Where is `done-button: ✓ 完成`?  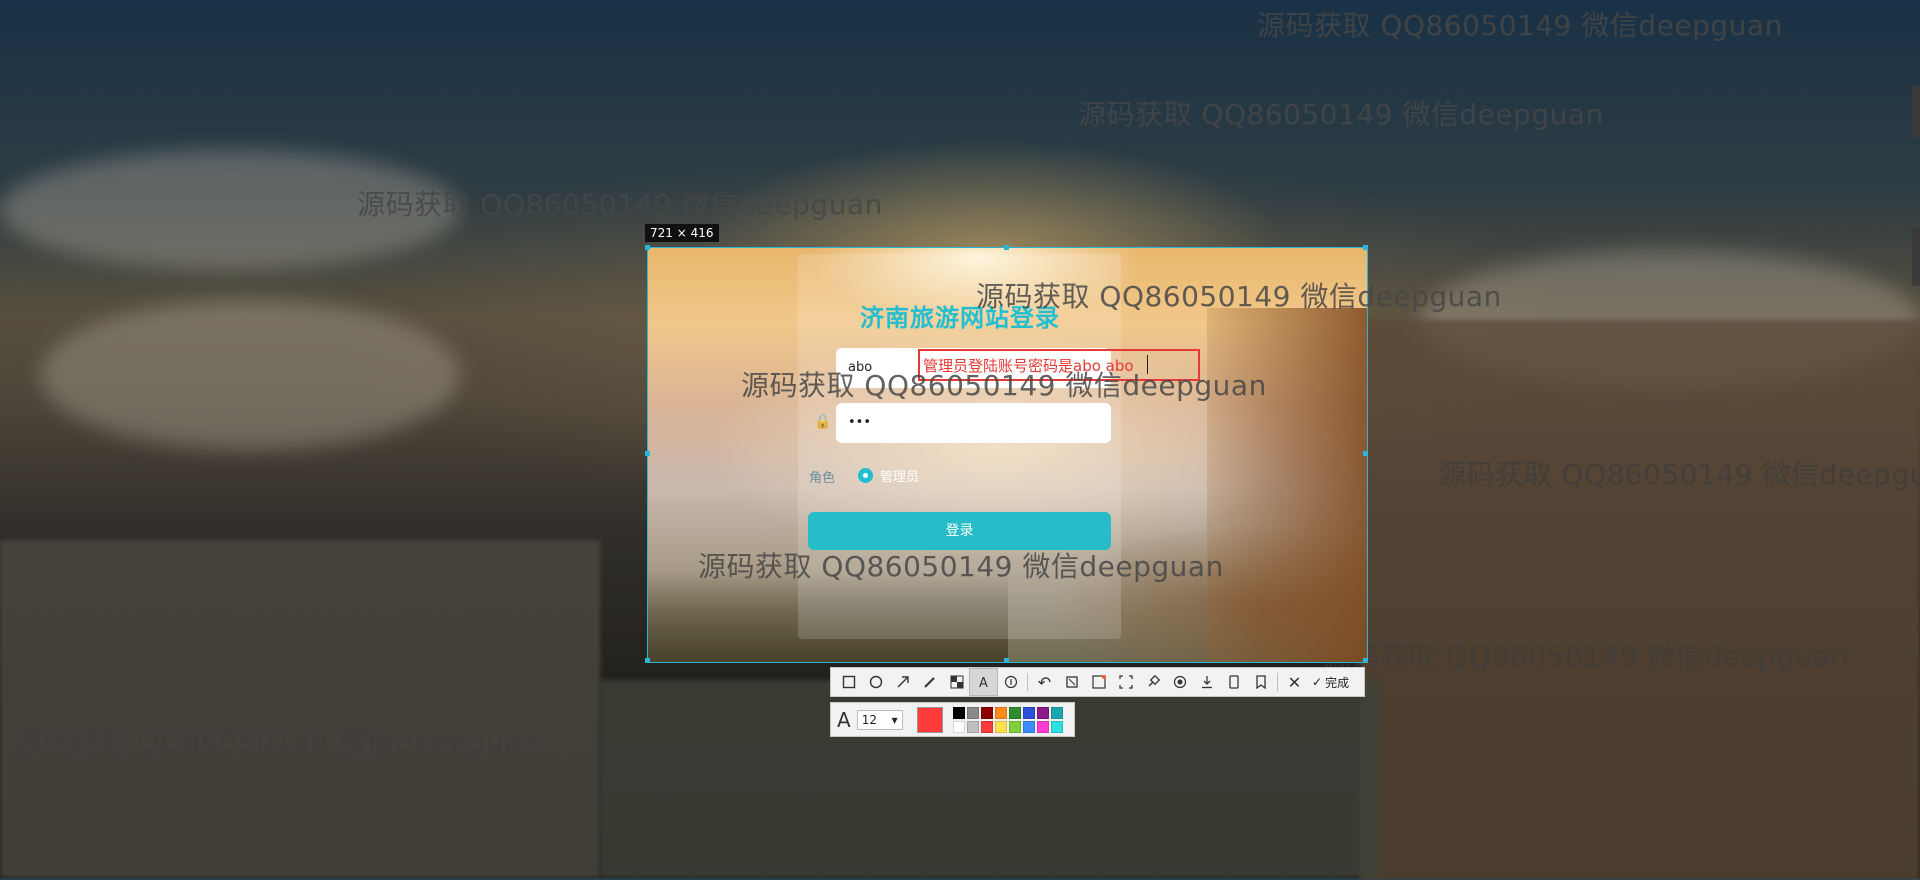 done-button: ✓ 完成 is located at coordinates (1330, 682).